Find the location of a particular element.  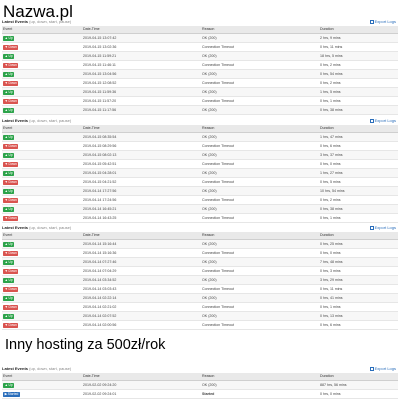

duration-cell: 0 hrs, 2 mins is located at coordinates (358, 83).